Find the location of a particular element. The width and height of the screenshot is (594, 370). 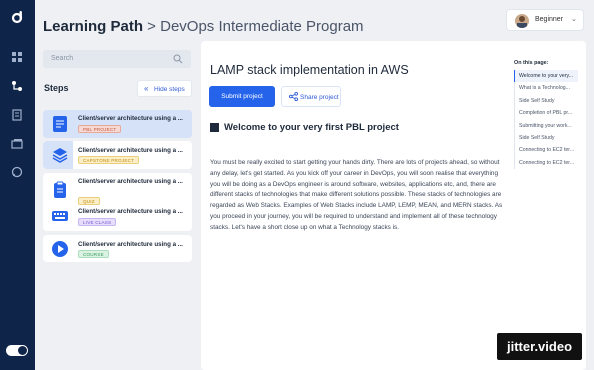

project-title: LAMP stack implementation in AWS is located at coordinates (309, 70).